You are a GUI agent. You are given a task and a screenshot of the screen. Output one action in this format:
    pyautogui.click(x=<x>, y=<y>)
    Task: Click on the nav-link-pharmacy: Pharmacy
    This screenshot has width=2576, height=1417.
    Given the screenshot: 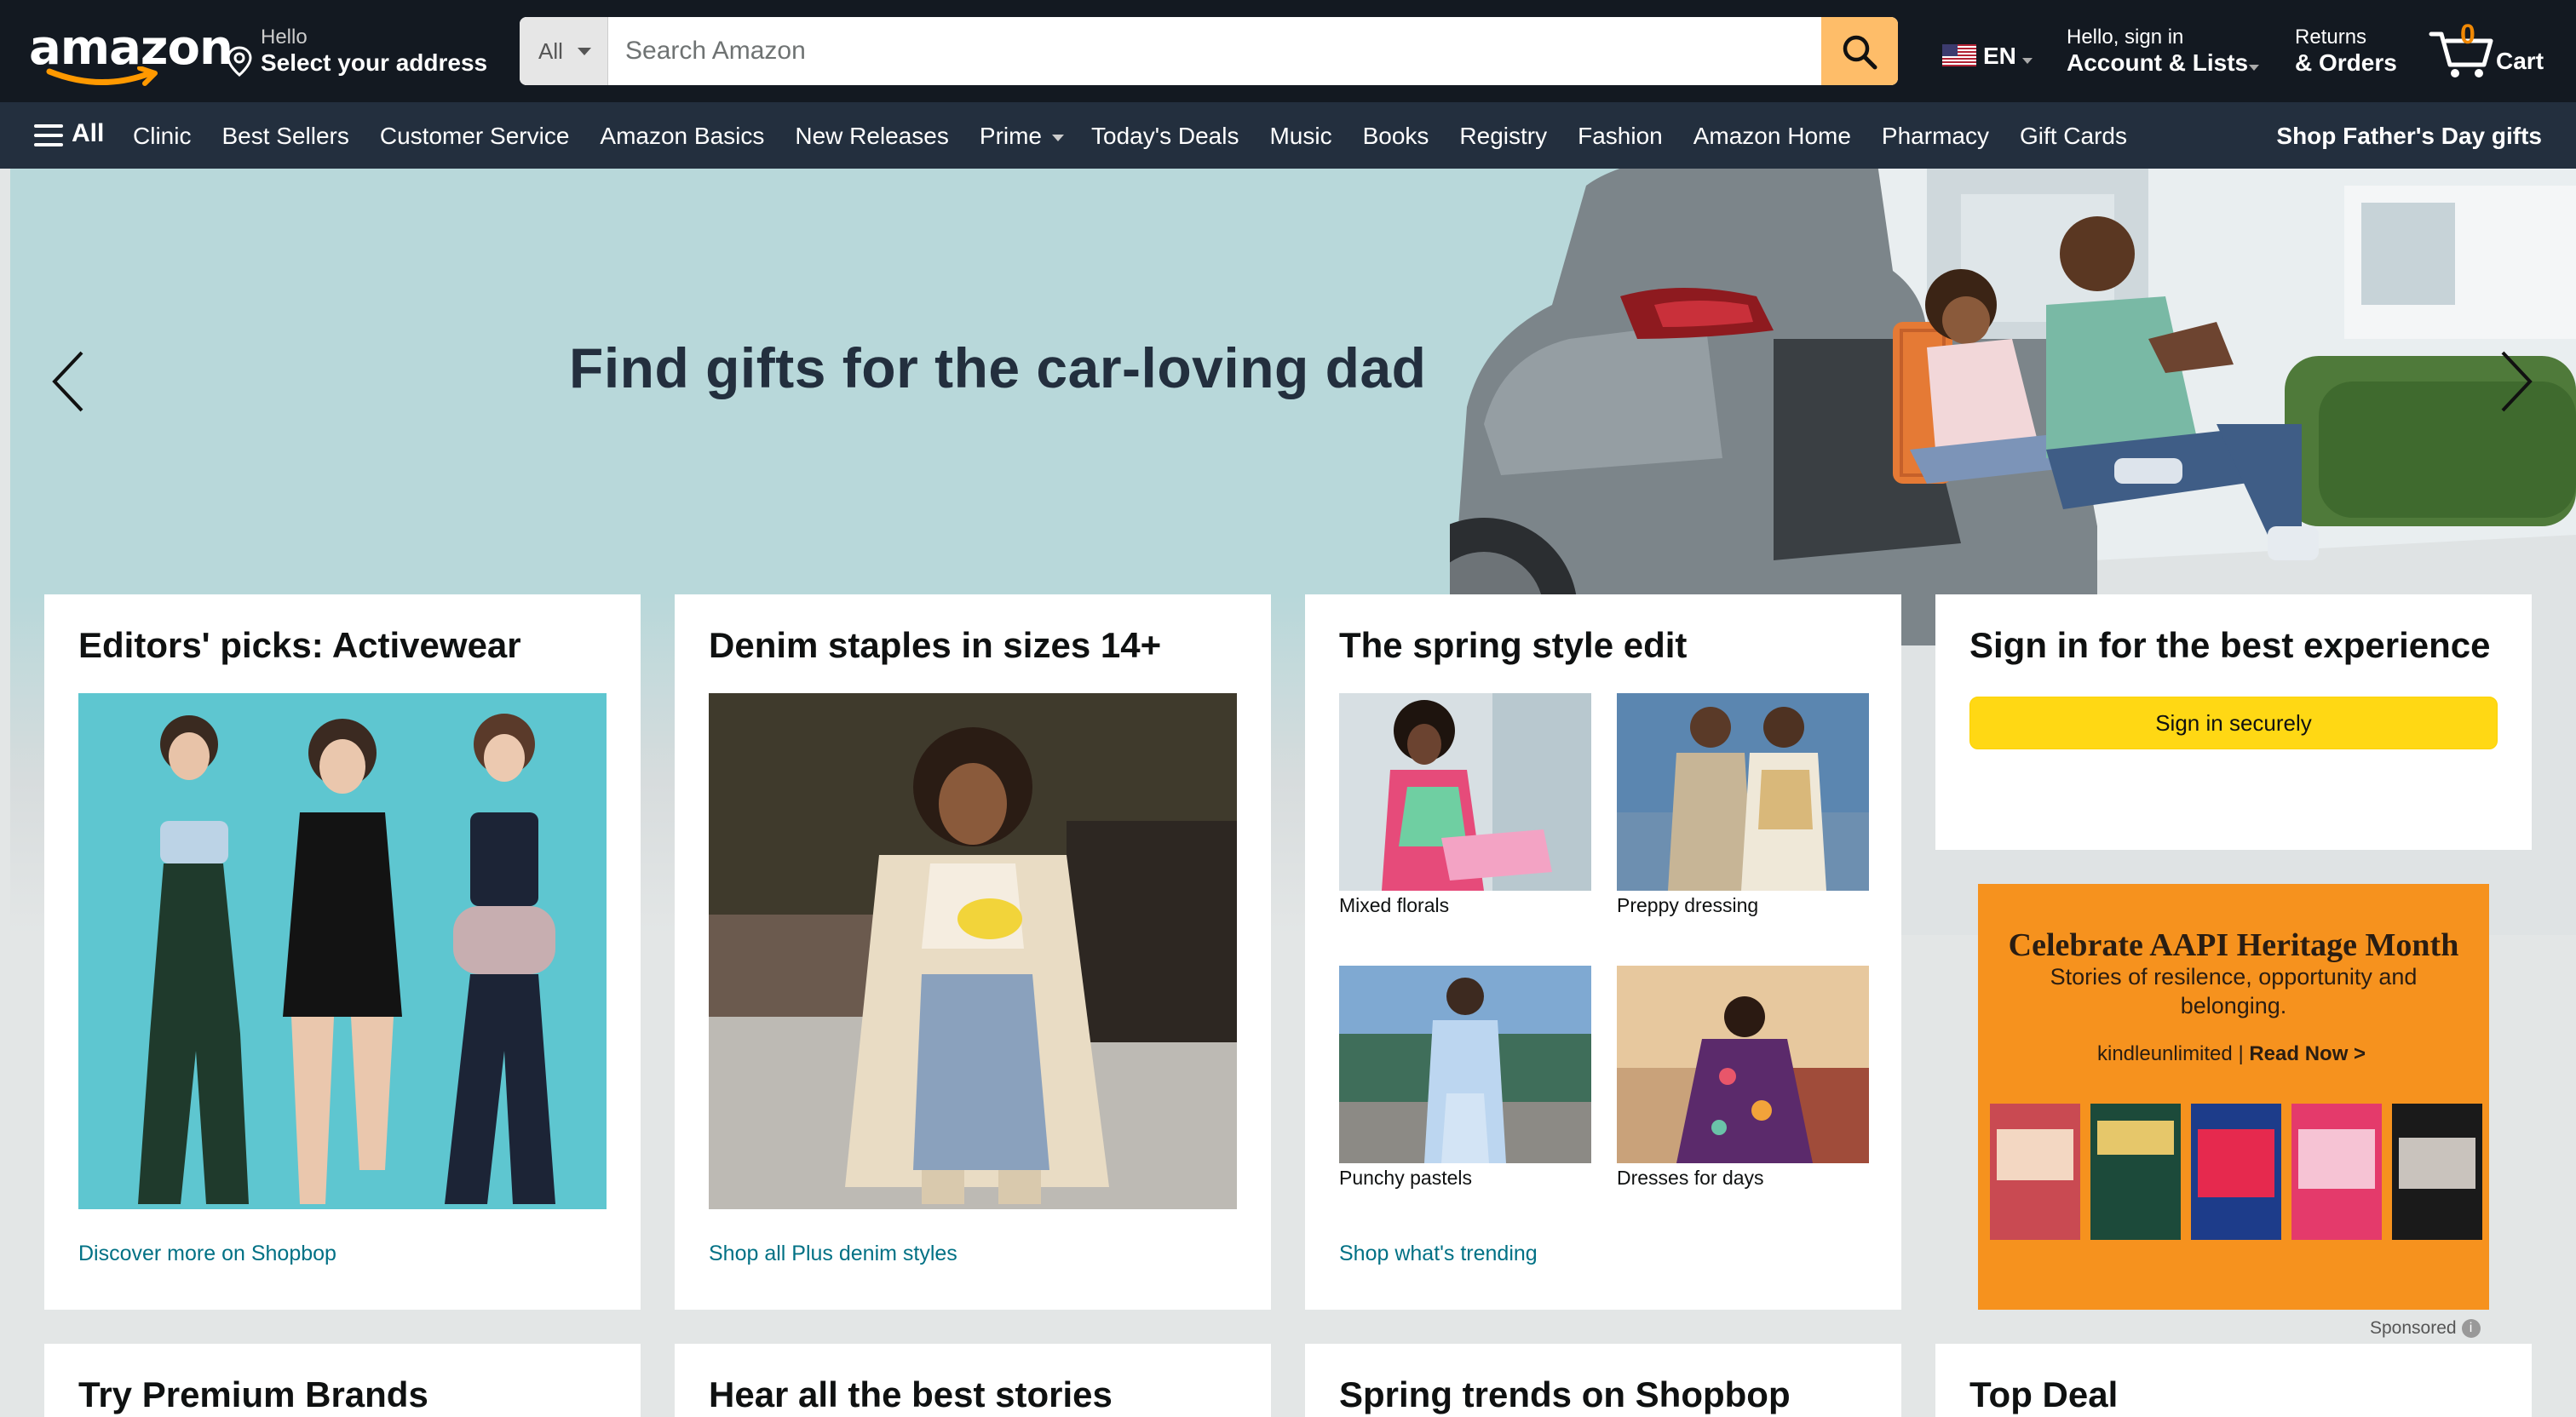 What is the action you would take?
    pyautogui.click(x=1935, y=136)
    